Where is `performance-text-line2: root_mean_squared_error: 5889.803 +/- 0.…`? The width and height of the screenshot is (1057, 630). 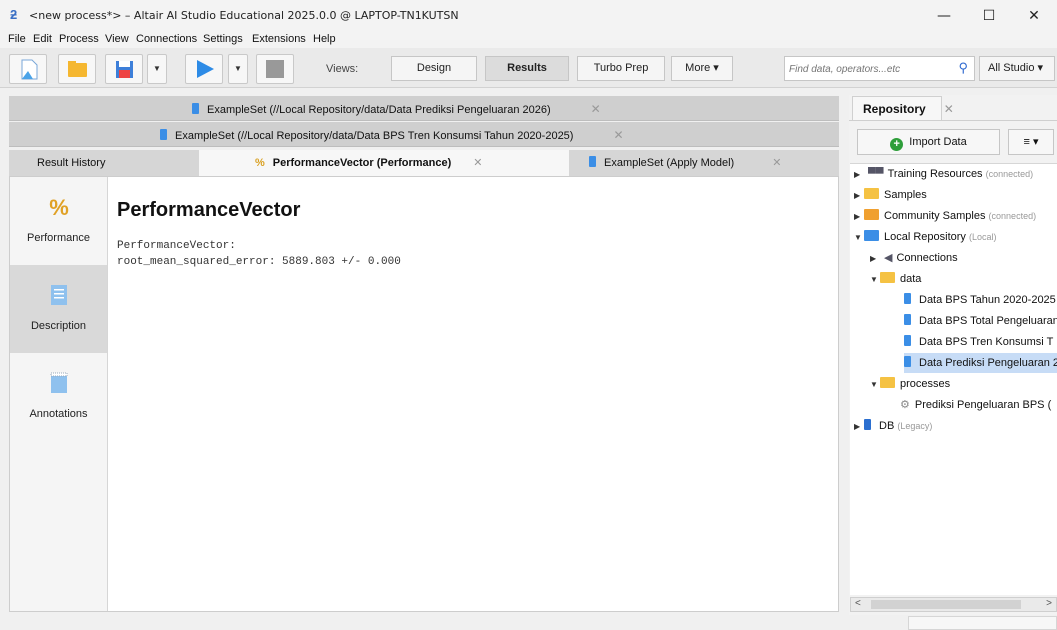 performance-text-line2: root_mean_squared_error: 5889.803 +/- 0.… is located at coordinates (259, 262).